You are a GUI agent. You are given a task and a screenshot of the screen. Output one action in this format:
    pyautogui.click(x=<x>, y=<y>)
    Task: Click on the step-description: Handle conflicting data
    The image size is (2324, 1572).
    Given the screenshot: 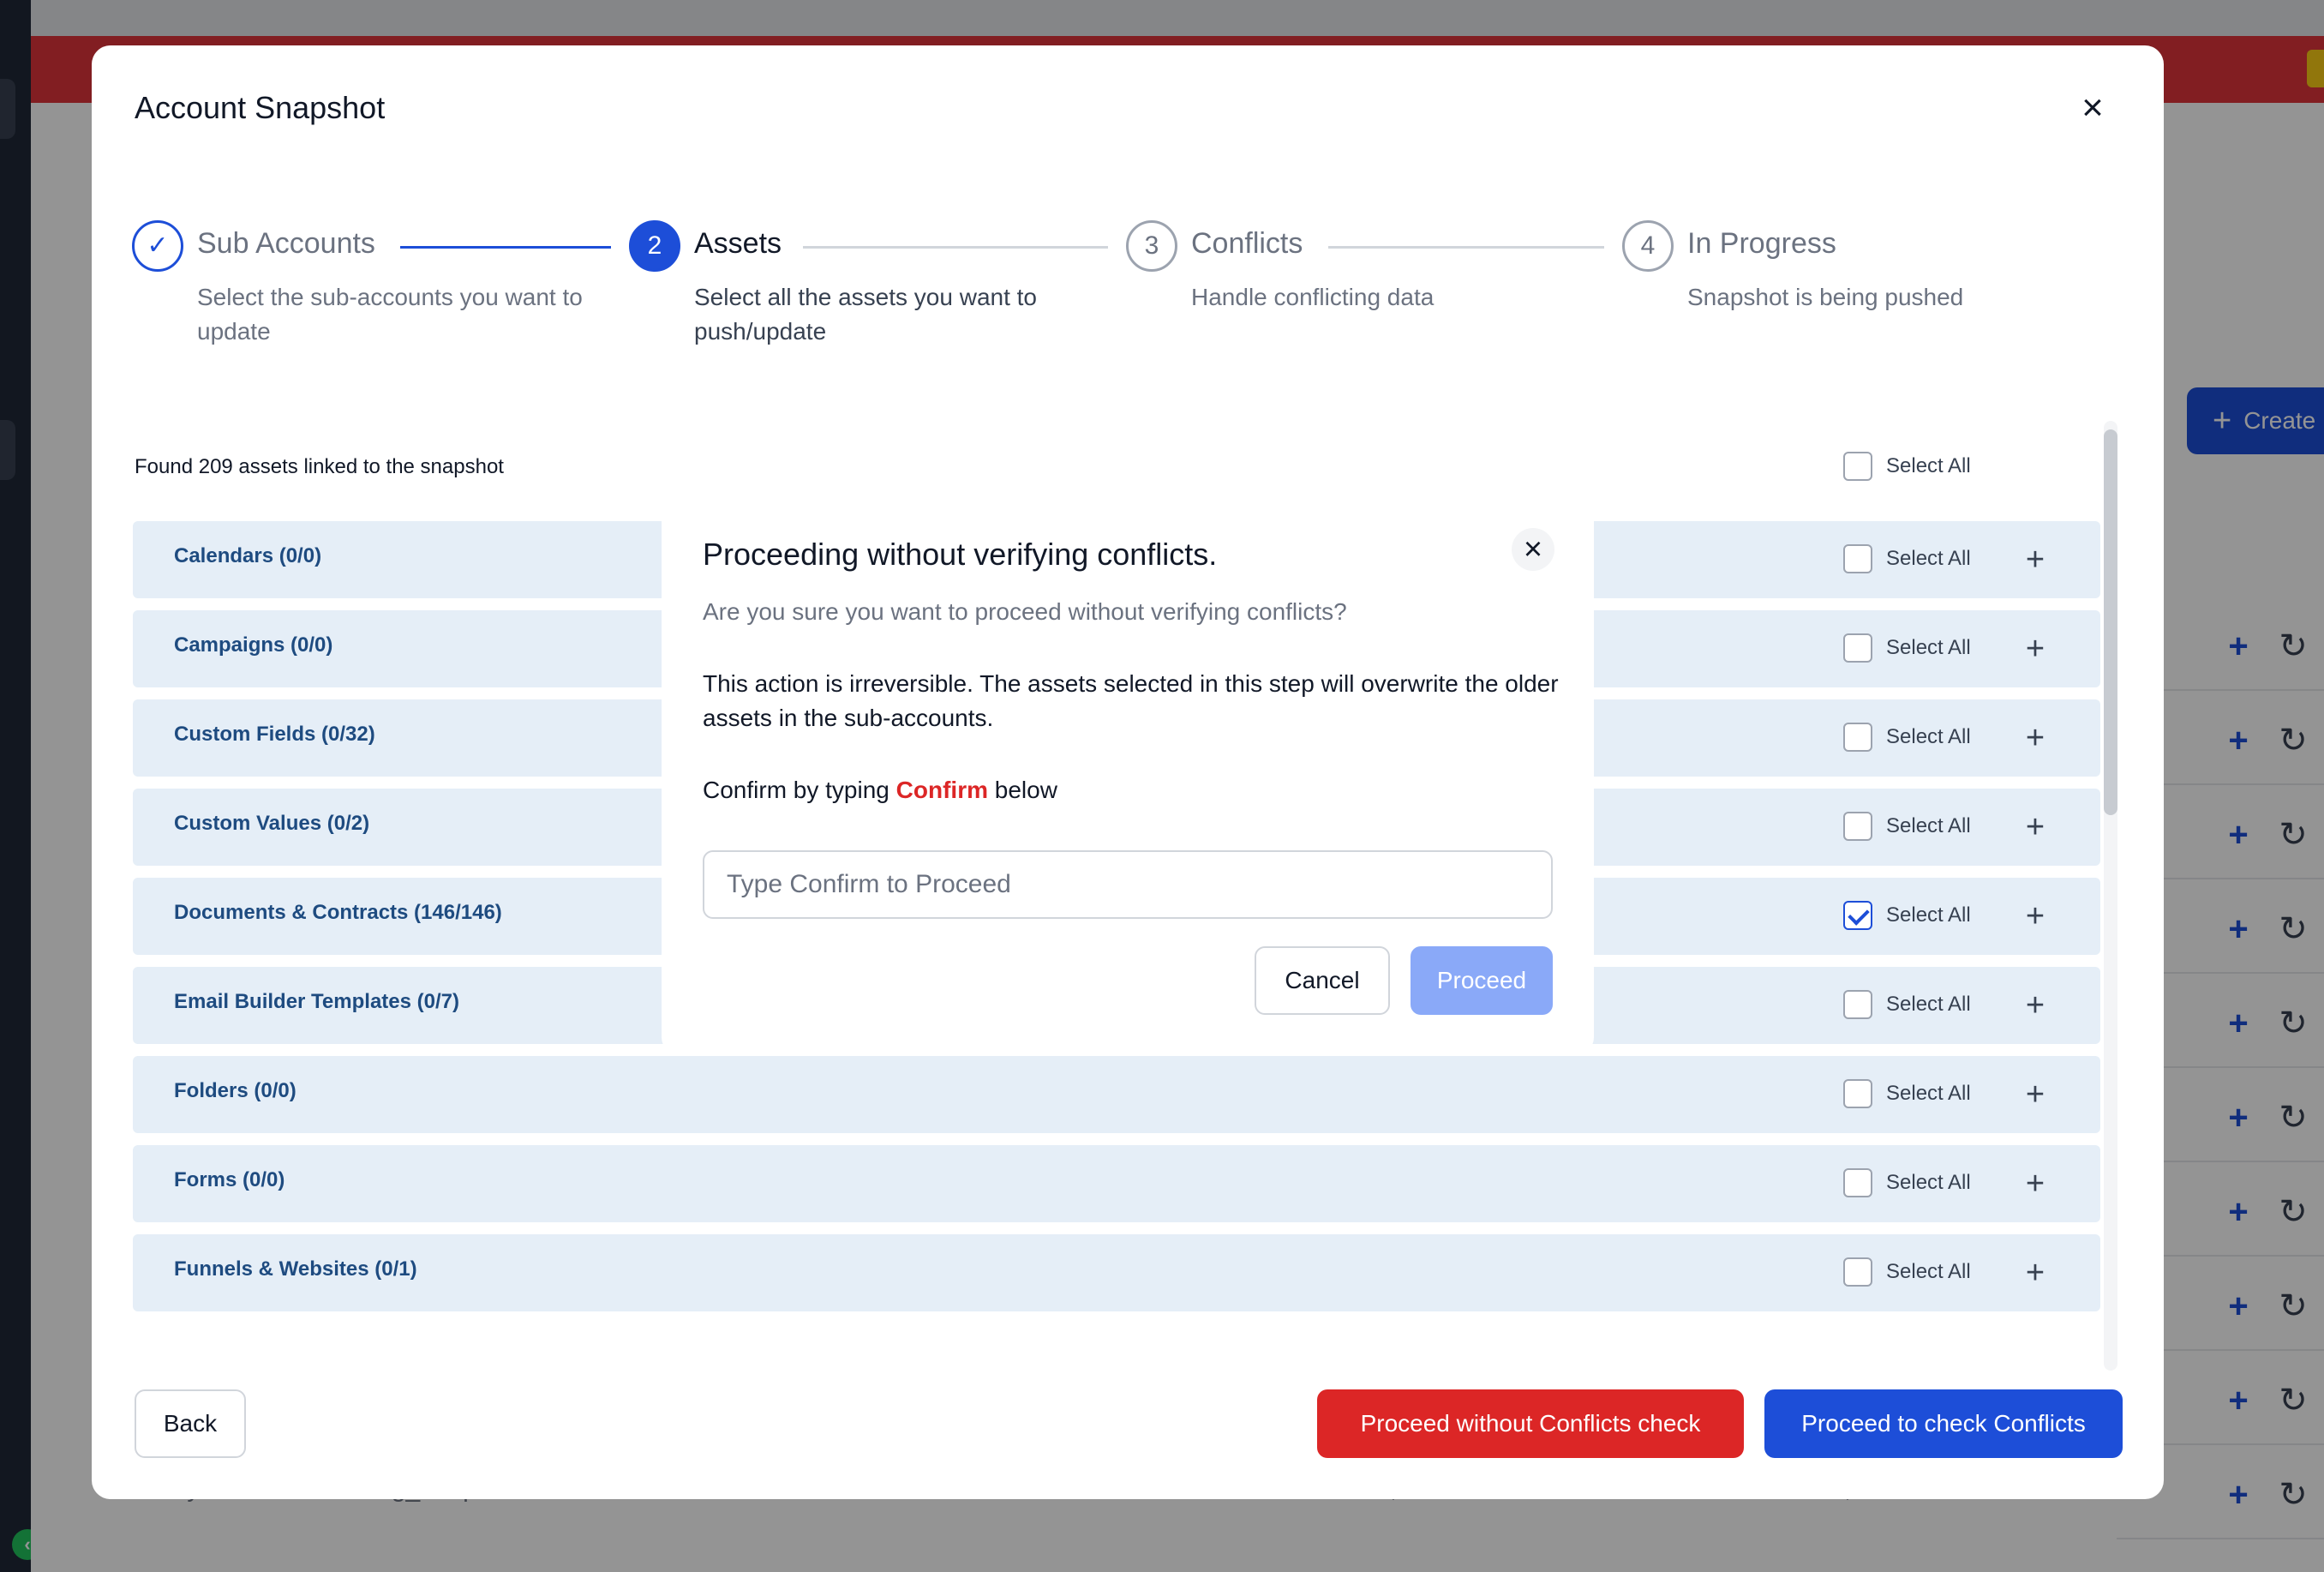 What is the action you would take?
    pyautogui.click(x=1313, y=297)
    